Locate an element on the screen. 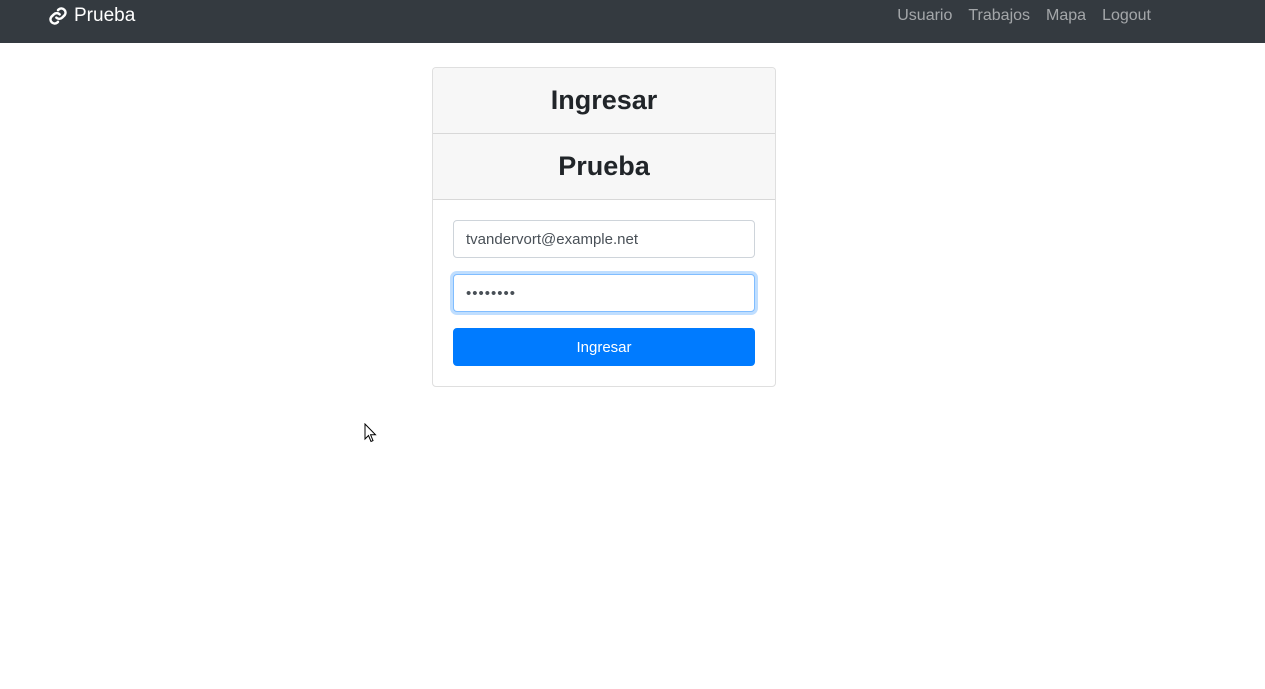  nav-links: Usuario Trabajos Mapa Logout is located at coordinates (1024, 16).